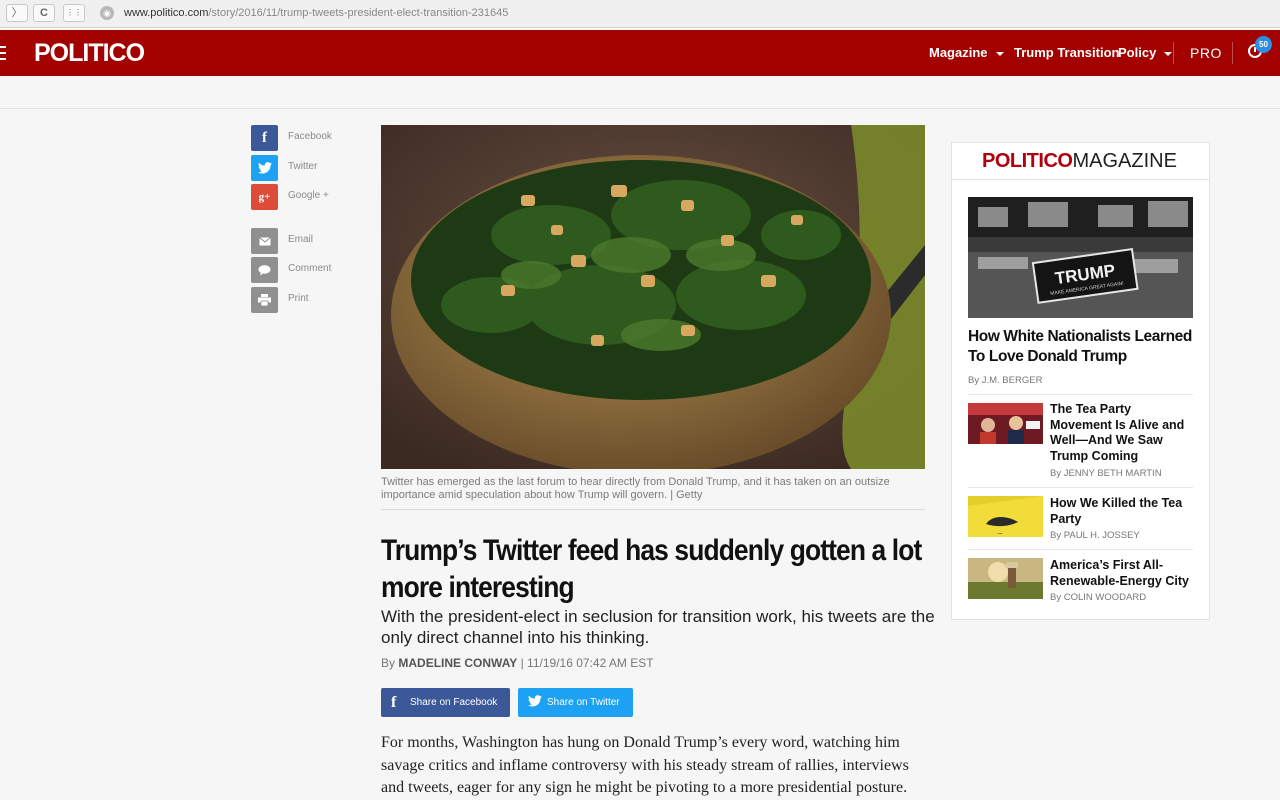 Image resolution: width=1280 pixels, height=800 pixels. I want to click on back-button: 〉, so click(17, 13).